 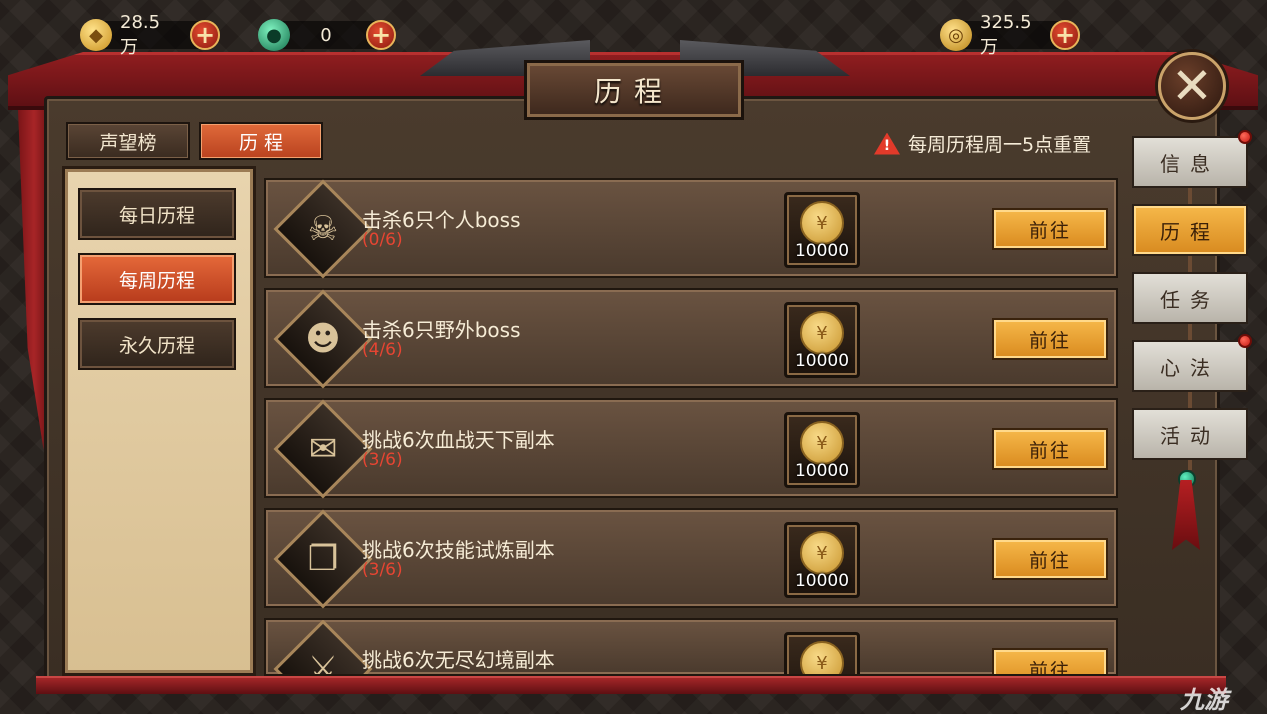 What do you see at coordinates (323, 229) in the screenshot?
I see `demon-mask-icon: ☠` at bounding box center [323, 229].